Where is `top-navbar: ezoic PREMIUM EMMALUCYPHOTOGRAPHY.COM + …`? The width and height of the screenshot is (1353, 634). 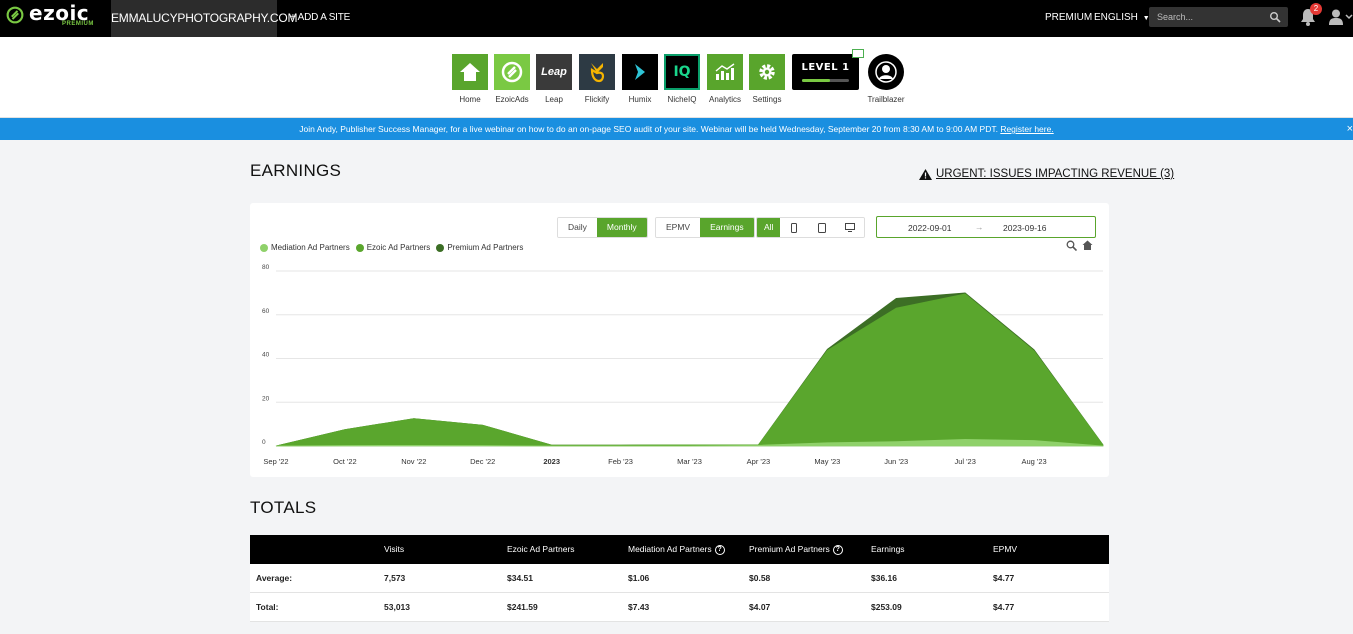 top-navbar: ezoic PREMIUM EMMALUCYPHOTOGRAPHY.COM + … is located at coordinates (676, 18).